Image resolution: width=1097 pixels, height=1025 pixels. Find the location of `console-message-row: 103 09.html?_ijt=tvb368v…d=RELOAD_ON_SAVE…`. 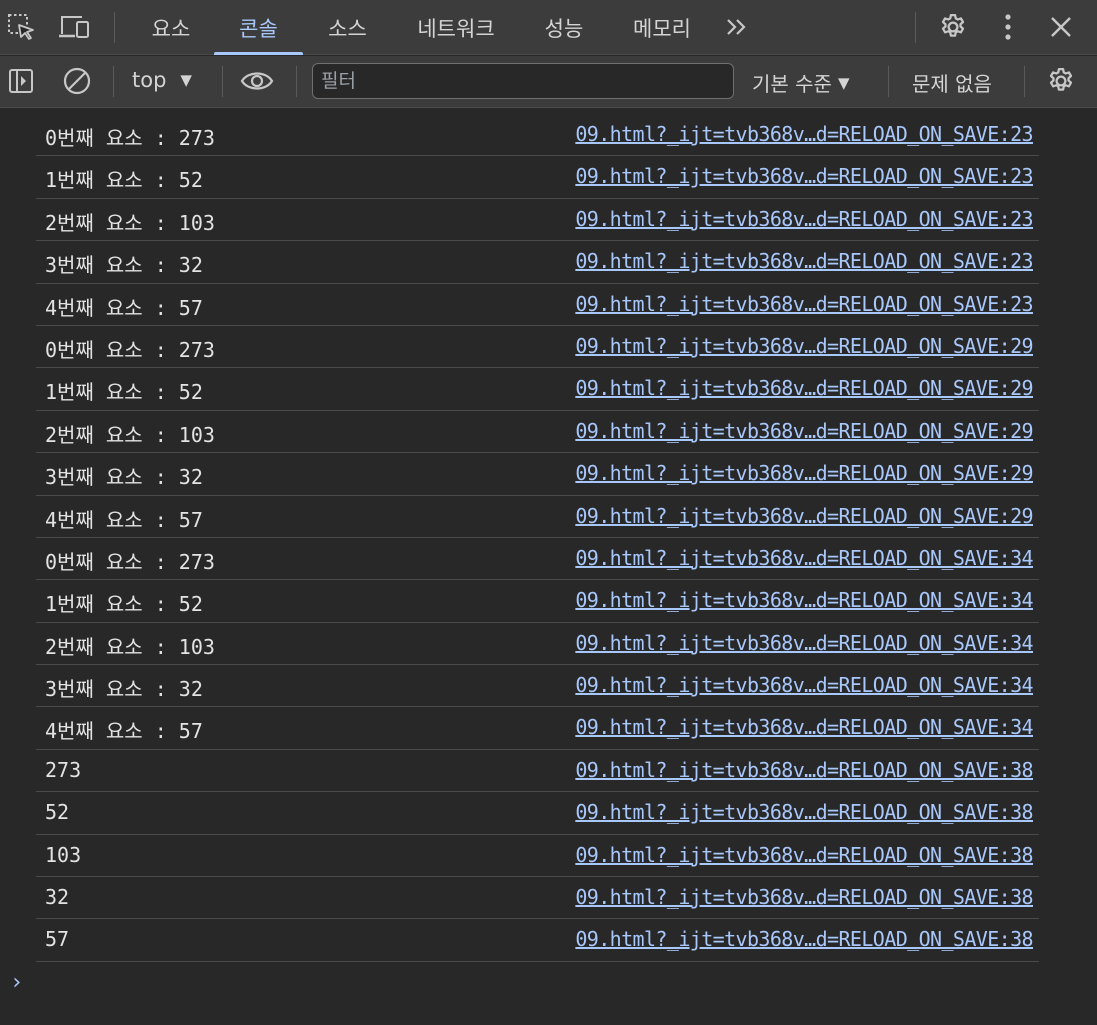

console-message-row: 103 09.html?_ijt=tvb368v…d=RELOAD_ON_SAVE… is located at coordinates (537, 856).